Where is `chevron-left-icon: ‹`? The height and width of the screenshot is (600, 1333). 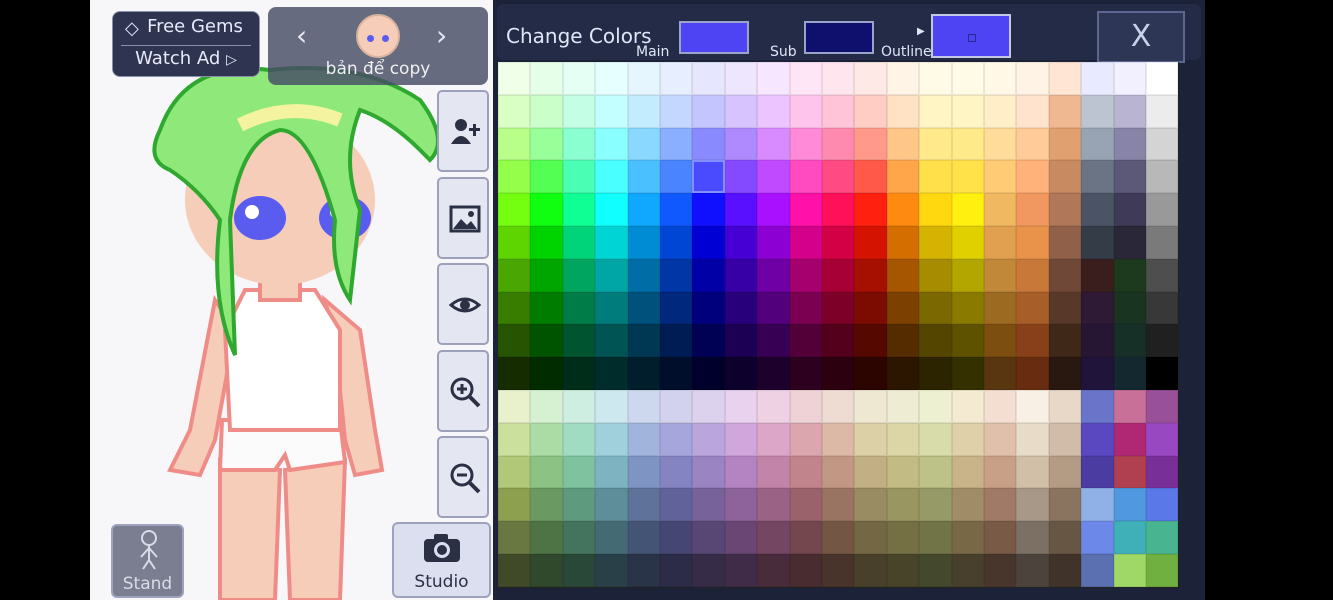 chevron-left-icon: ‹ is located at coordinates (301, 35).